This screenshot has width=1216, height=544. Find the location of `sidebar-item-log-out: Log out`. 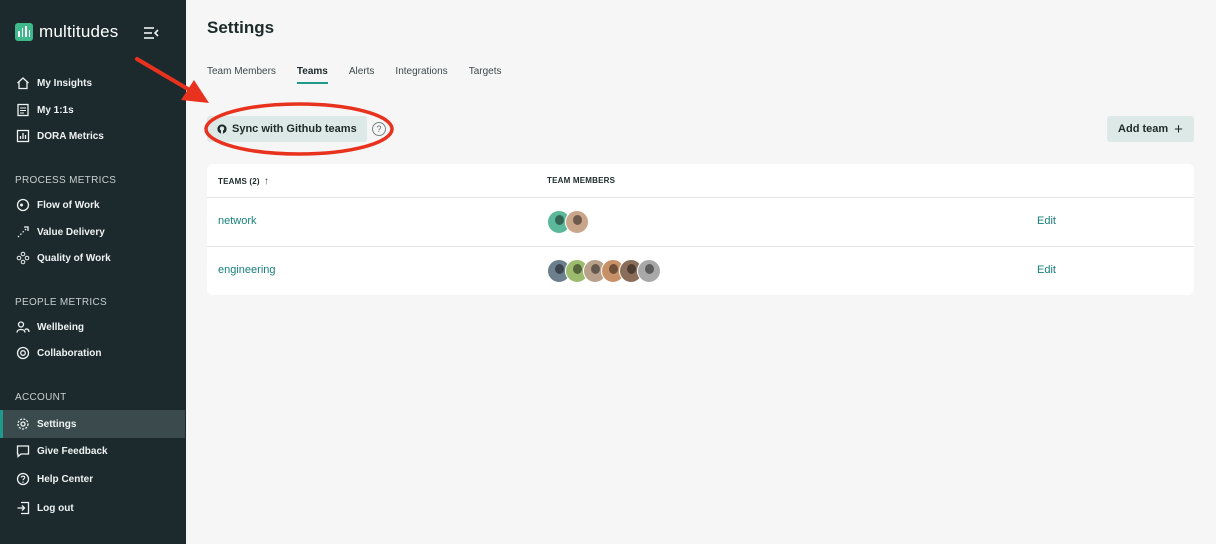

sidebar-item-log-out: Log out is located at coordinates (93, 508).